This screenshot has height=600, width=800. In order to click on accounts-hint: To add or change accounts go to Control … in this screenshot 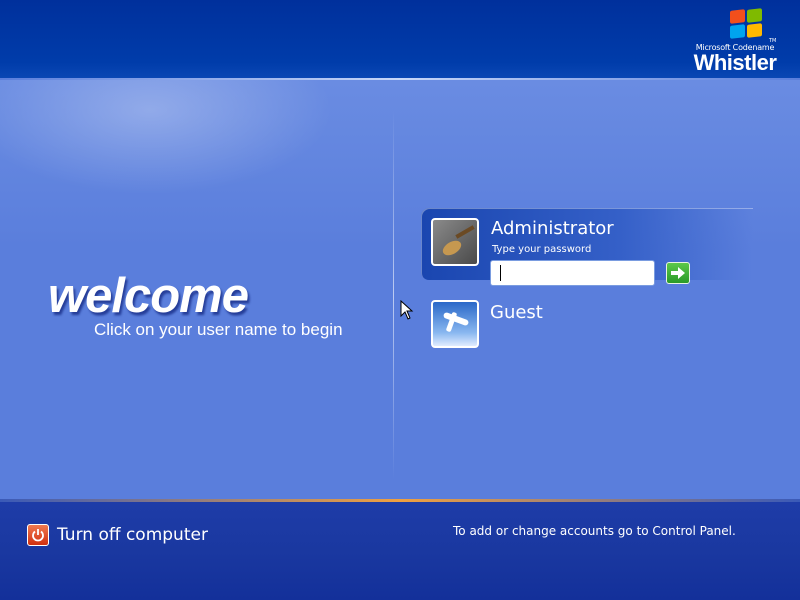, I will do `click(594, 531)`.